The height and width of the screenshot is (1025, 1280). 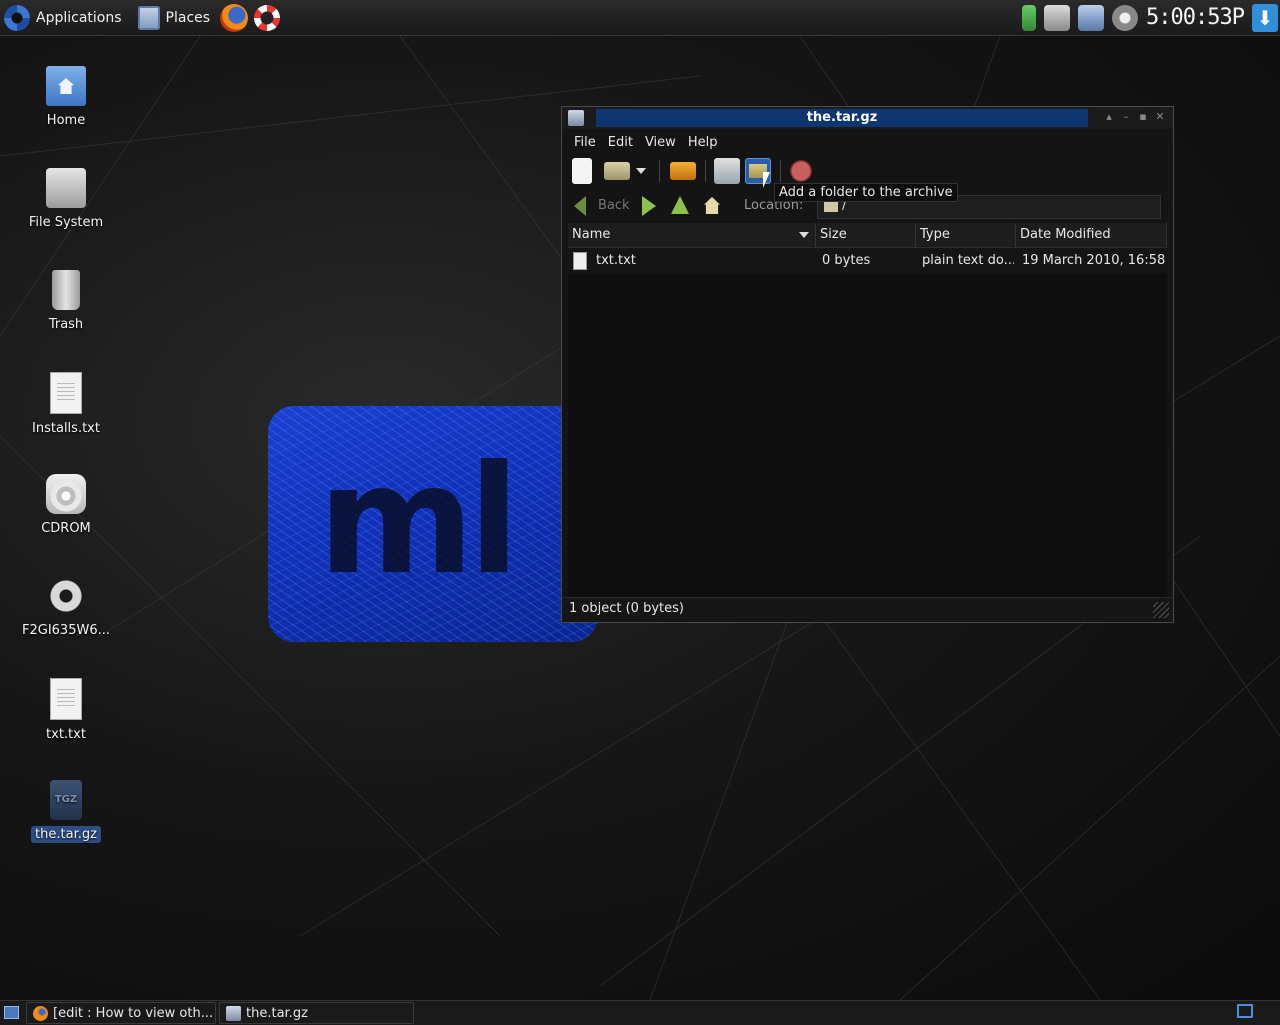 I want to click on minimize-button: –, so click(x=1126, y=117).